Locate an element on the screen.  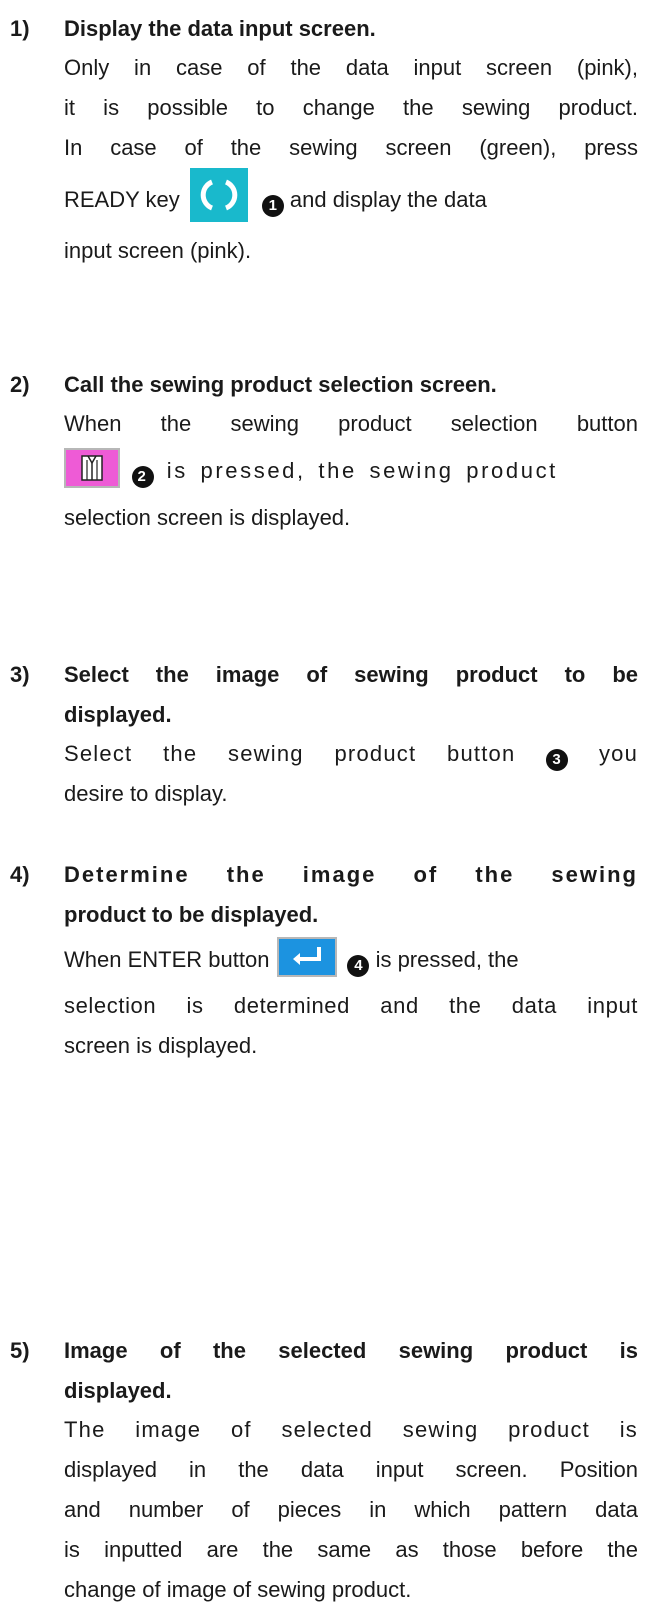
title-line: Determine the image of the sewing is located at coordinates (351, 874).